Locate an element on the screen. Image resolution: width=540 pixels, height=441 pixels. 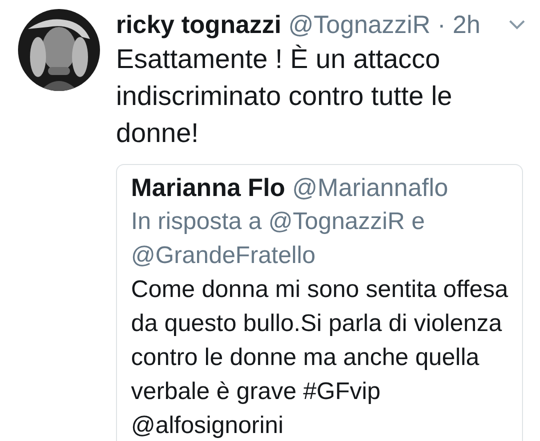
caret-icon is located at coordinates (517, 25).